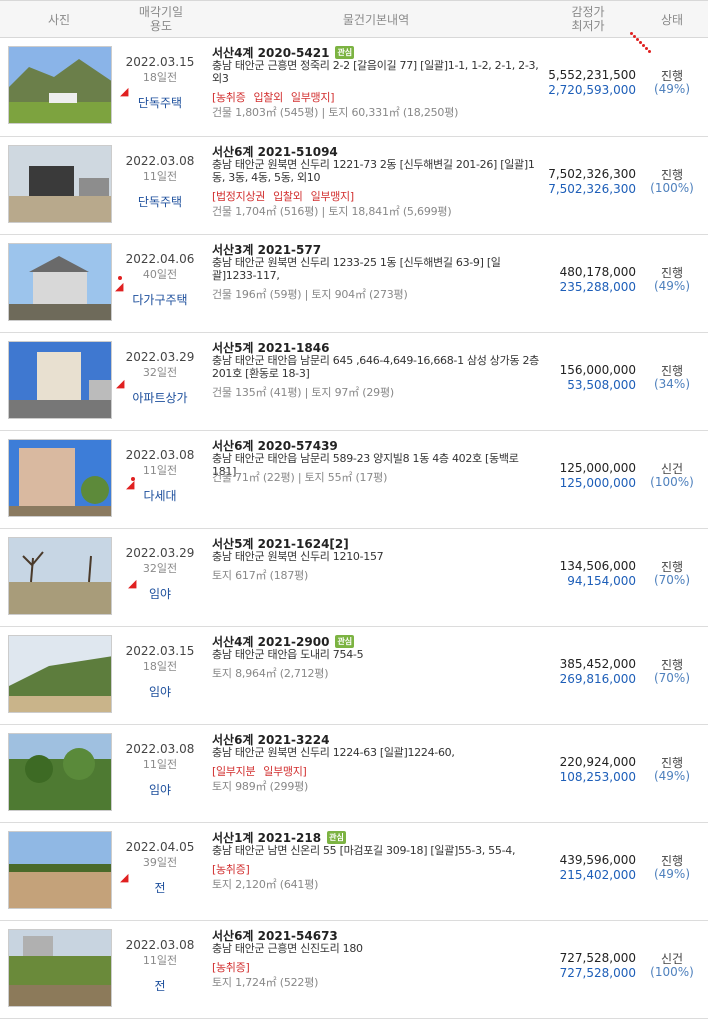 The width and height of the screenshot is (708, 1019). Describe the element at coordinates (260, 575) in the screenshot. I see `area-info: 토지 617㎡ (187평)` at that location.